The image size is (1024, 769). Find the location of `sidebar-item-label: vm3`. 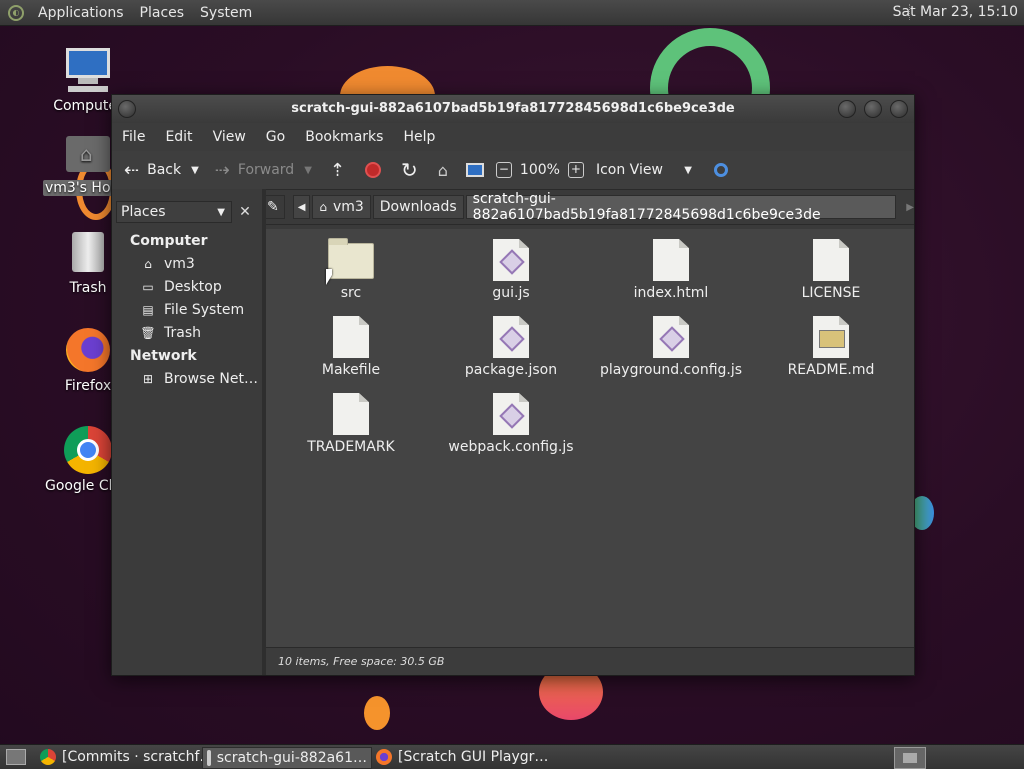

sidebar-item-label: vm3 is located at coordinates (179, 264).